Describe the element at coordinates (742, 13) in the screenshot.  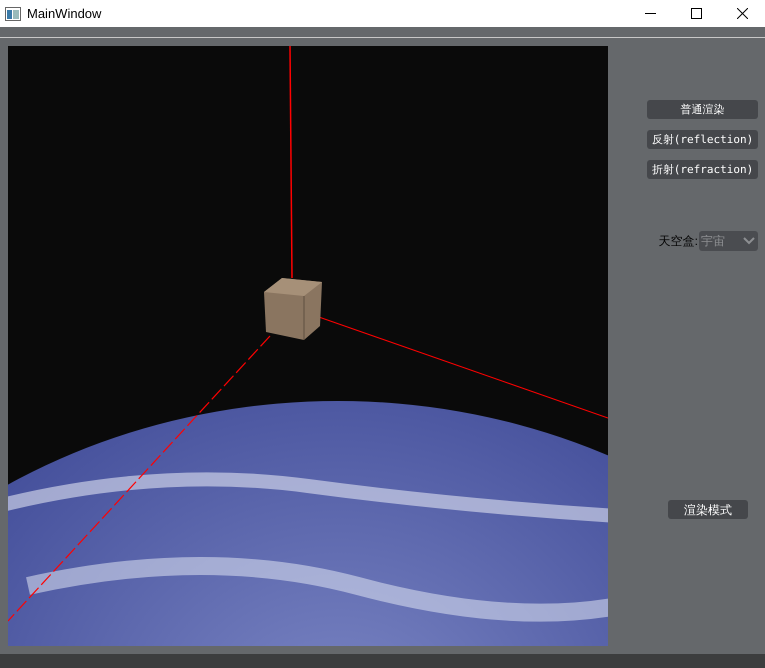
I see `close-icon` at that location.